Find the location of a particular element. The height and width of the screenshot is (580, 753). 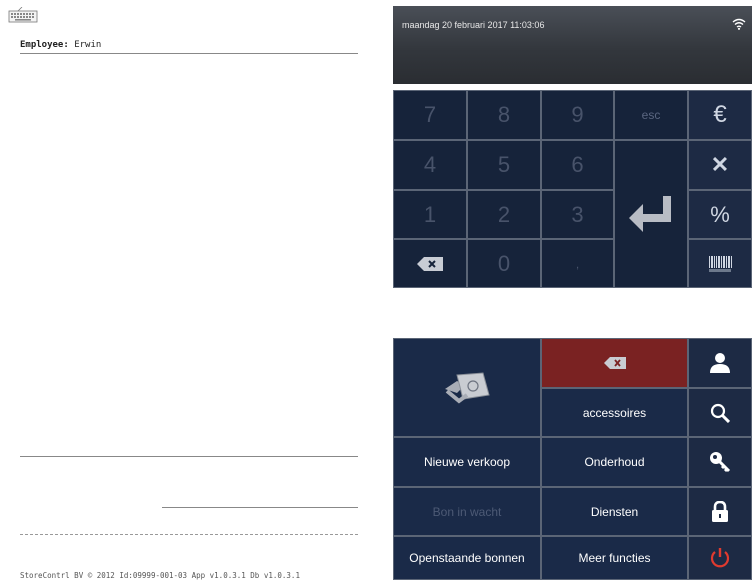

datetime-display: maandag 20 februari 2017 11:03:06 is located at coordinates (473, 25).